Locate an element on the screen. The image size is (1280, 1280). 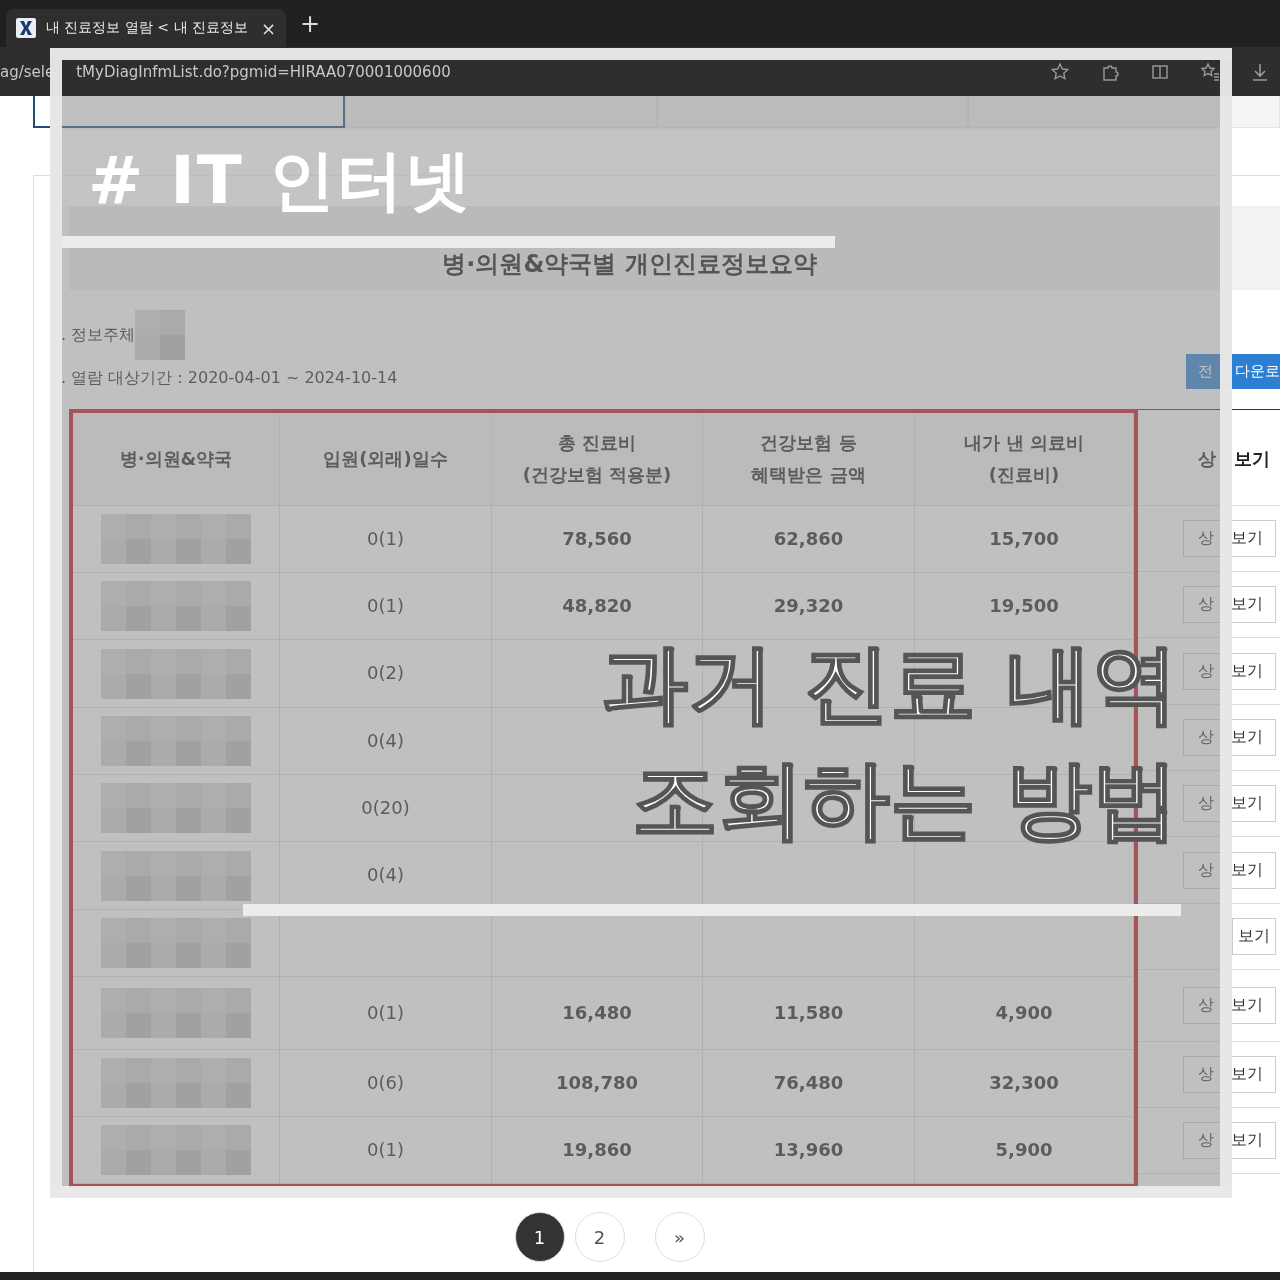
table-cell-text: 78,560 is located at coordinates (597, 538).